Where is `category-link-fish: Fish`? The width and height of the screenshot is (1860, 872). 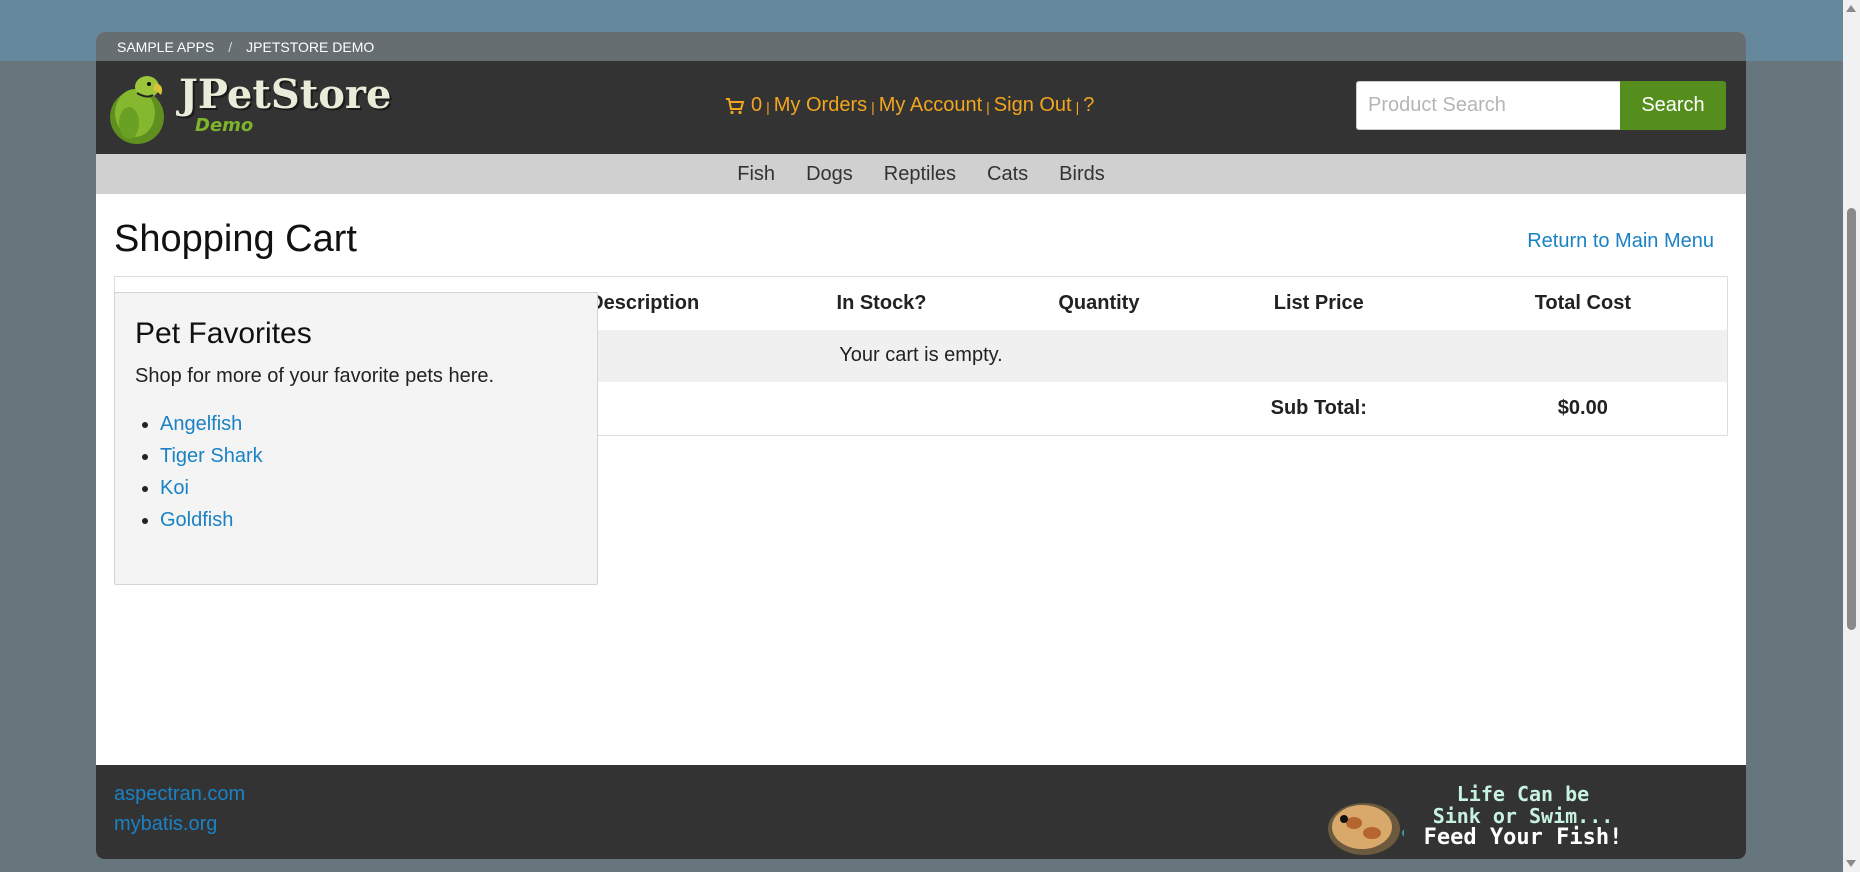 category-link-fish: Fish is located at coordinates (756, 174).